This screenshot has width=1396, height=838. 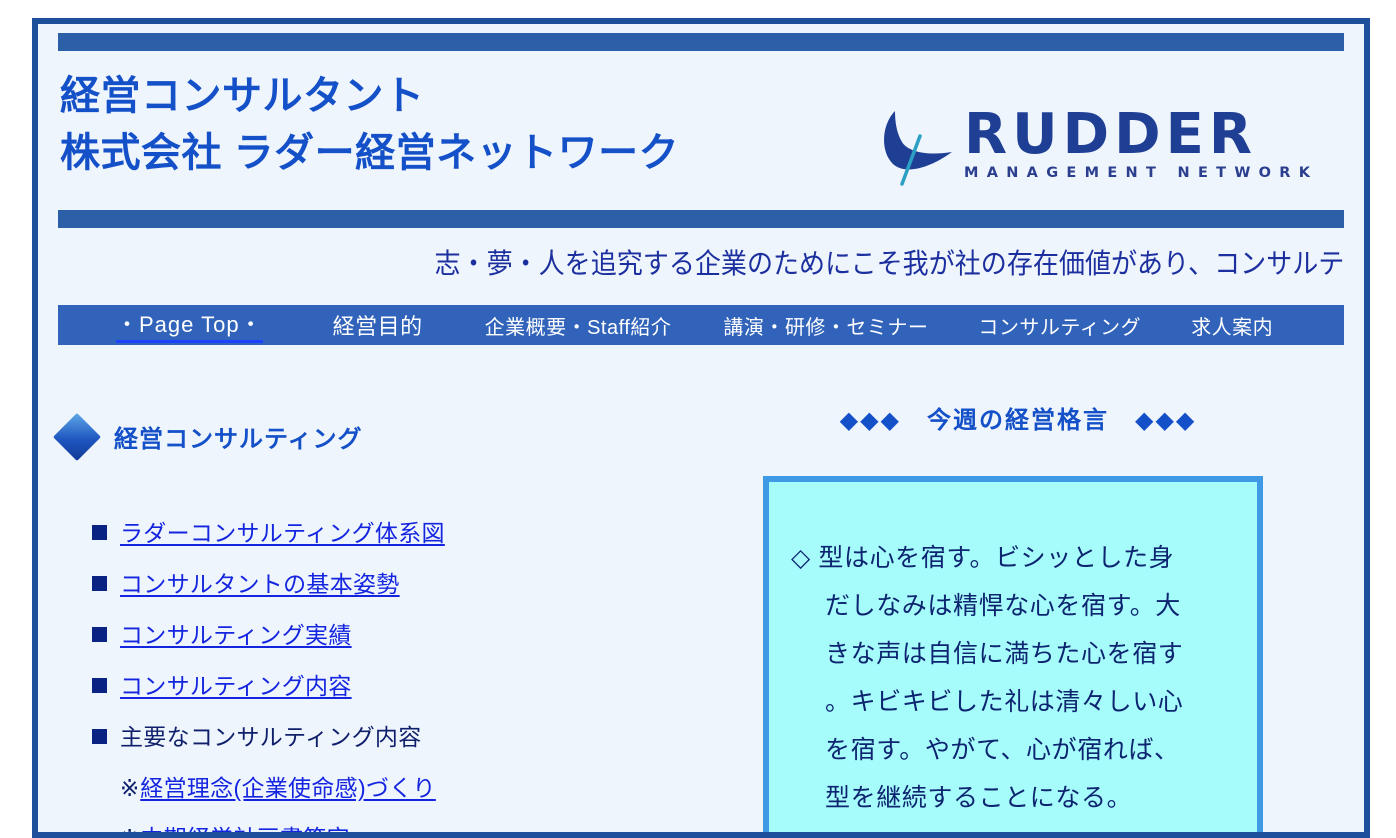 I want to click on nav-item-company-profile: 企業概要・Staff紹介, so click(x=578, y=325).